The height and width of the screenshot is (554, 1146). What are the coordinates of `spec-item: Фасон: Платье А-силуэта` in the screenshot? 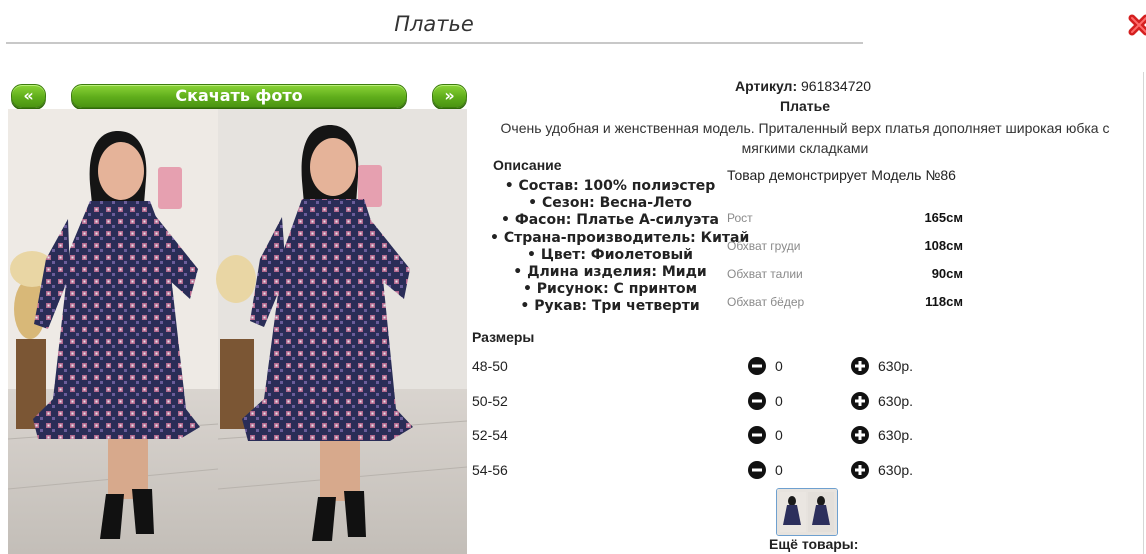 It's located at (610, 220).